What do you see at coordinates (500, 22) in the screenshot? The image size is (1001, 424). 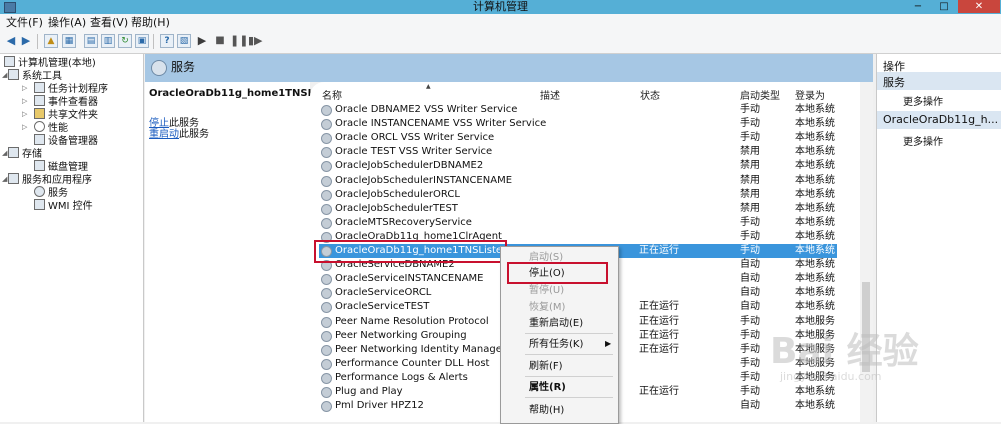 I see `menu-bar: 文件(F) 操作(A) 查看(V) 帮助(H)` at bounding box center [500, 22].